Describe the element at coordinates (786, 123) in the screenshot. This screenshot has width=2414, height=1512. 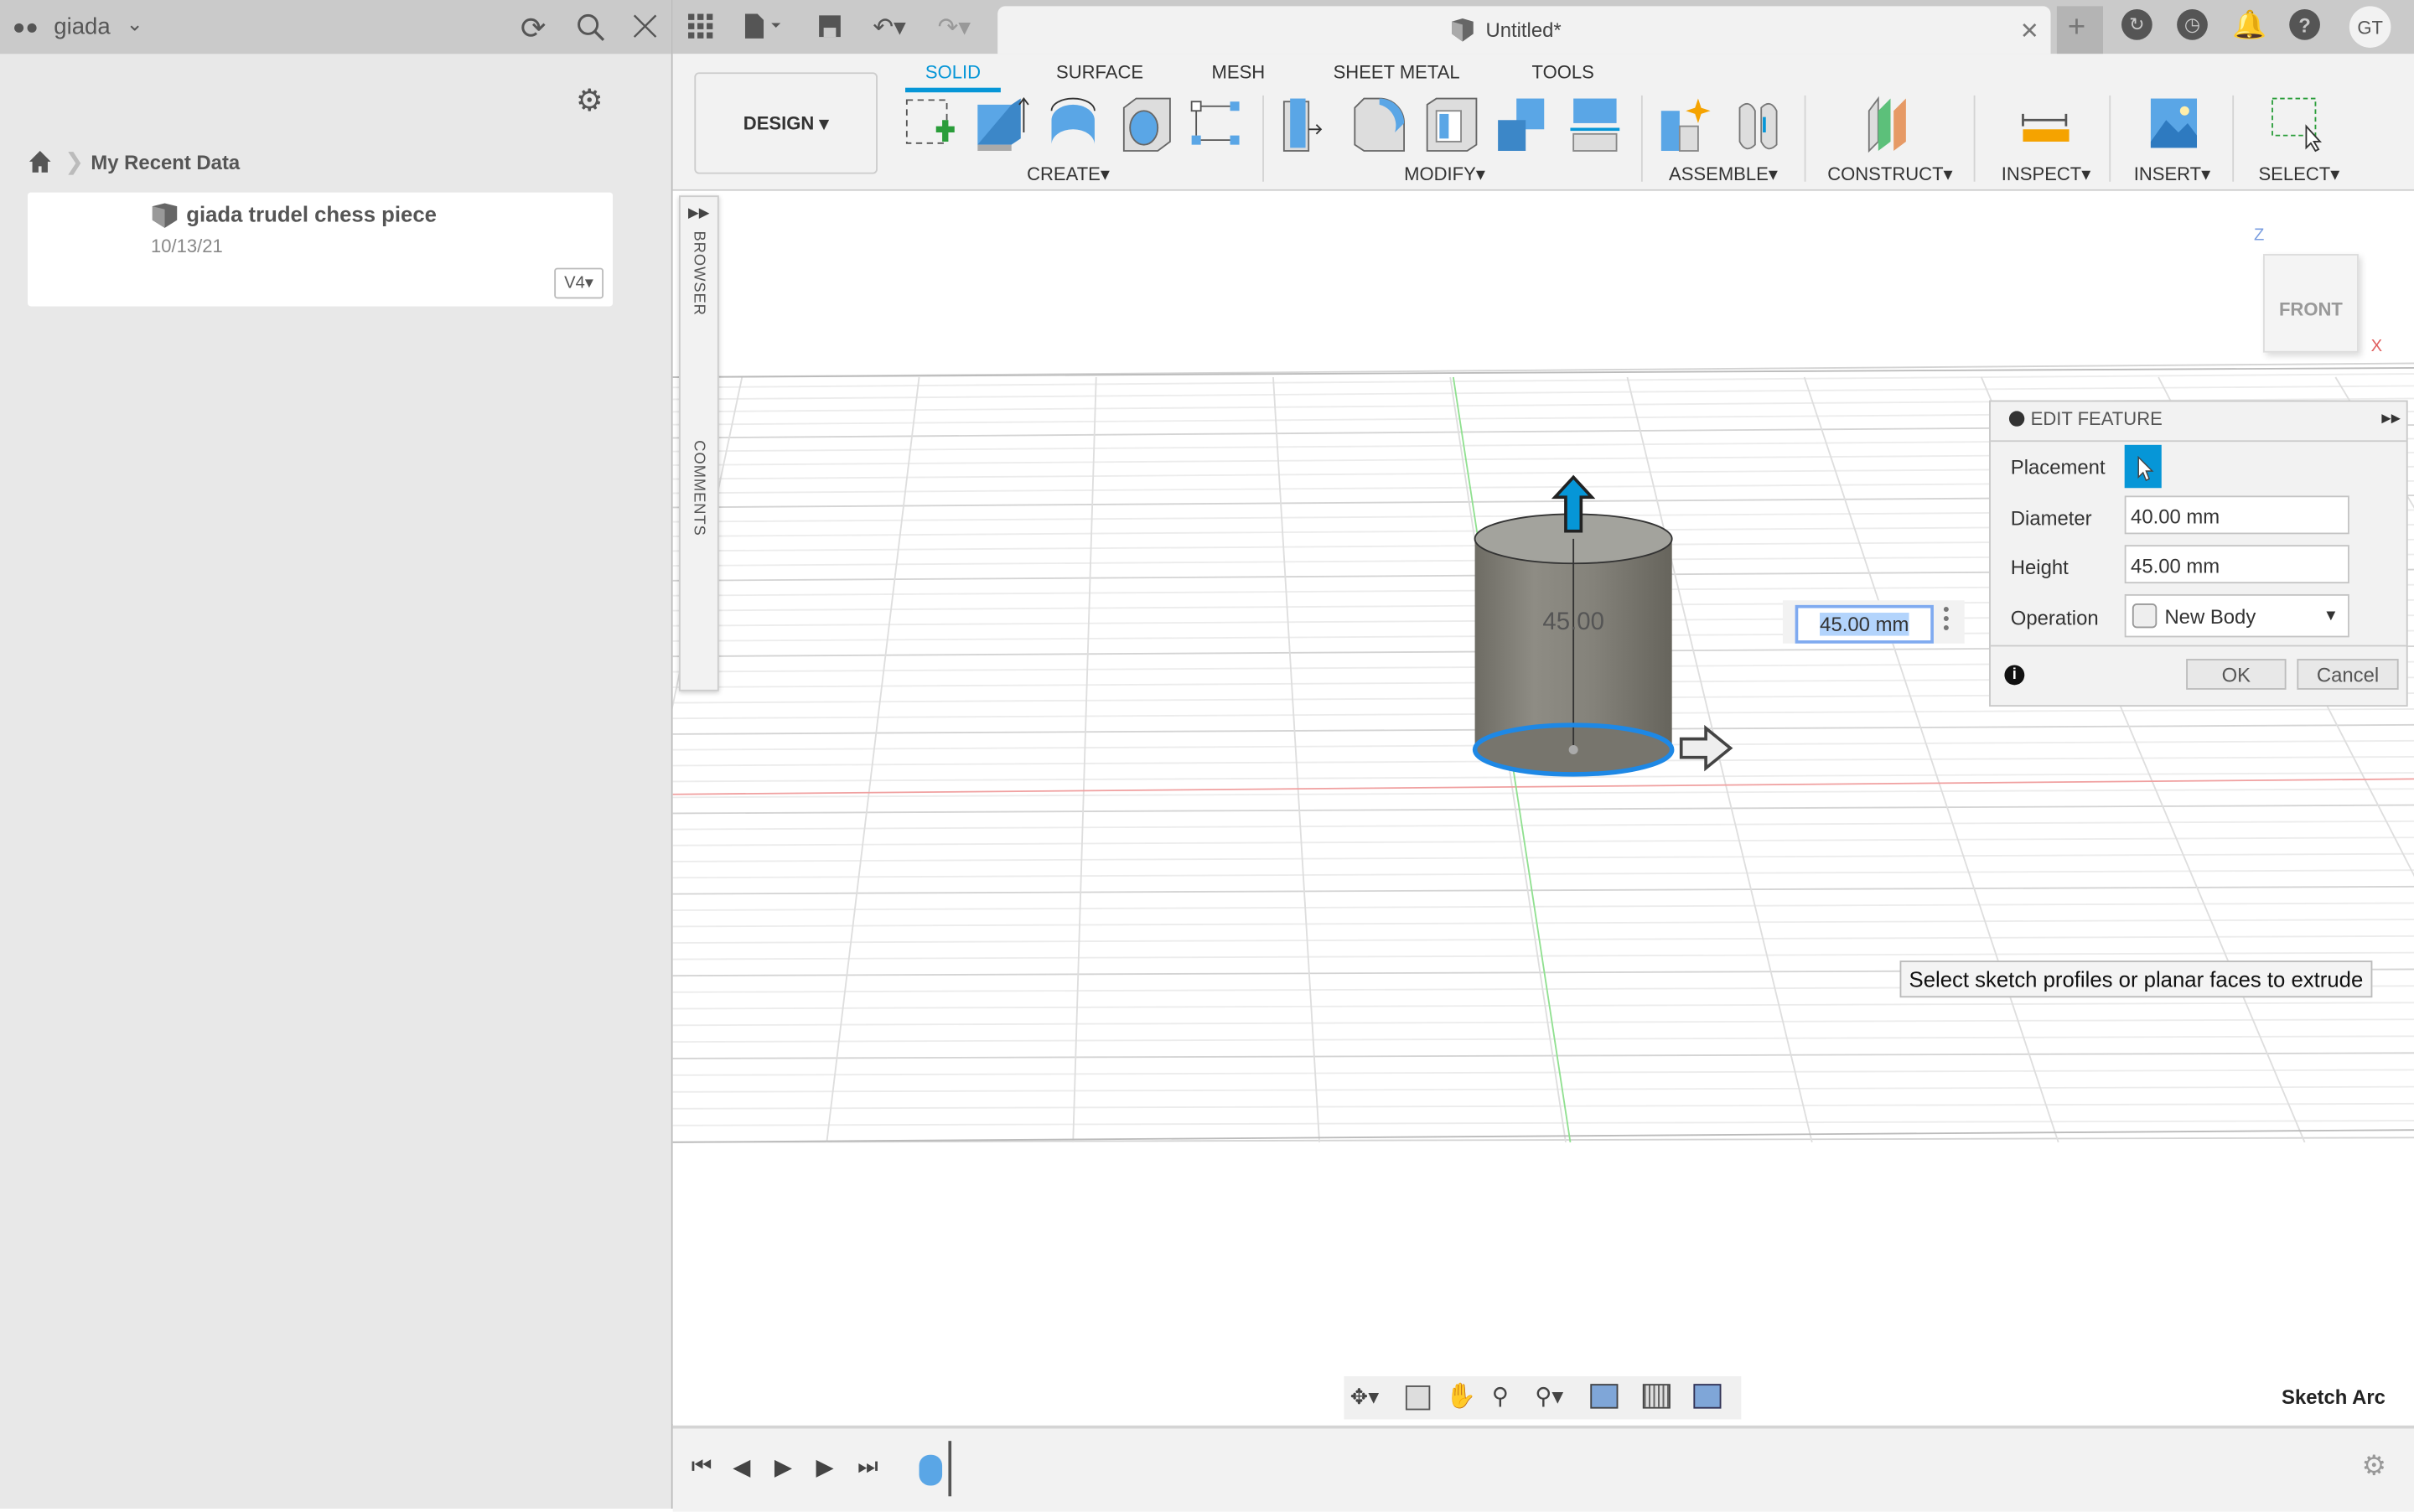
I see `workspace-dropdown: DESIGN ▾` at that location.